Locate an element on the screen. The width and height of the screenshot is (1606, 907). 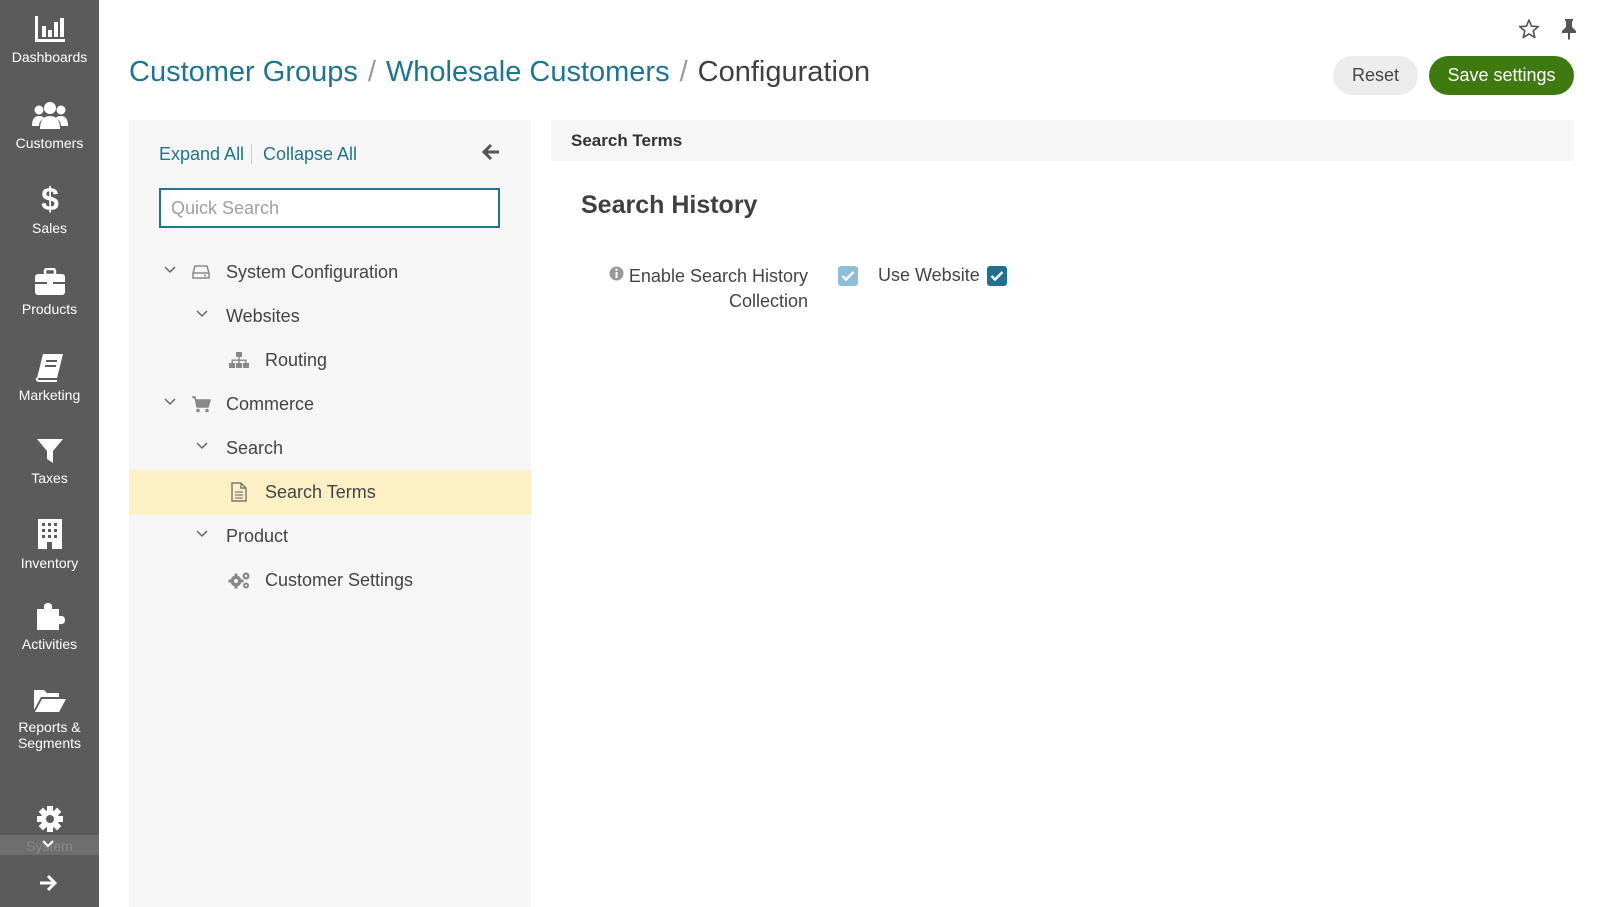
expand-all-link: Expand All is located at coordinates (201, 154).